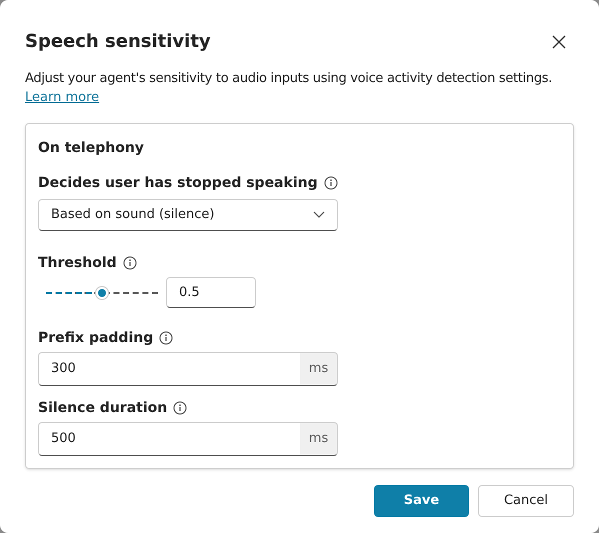 The height and width of the screenshot is (533, 599). What do you see at coordinates (91, 148) in the screenshot?
I see `section-title: On telephony` at bounding box center [91, 148].